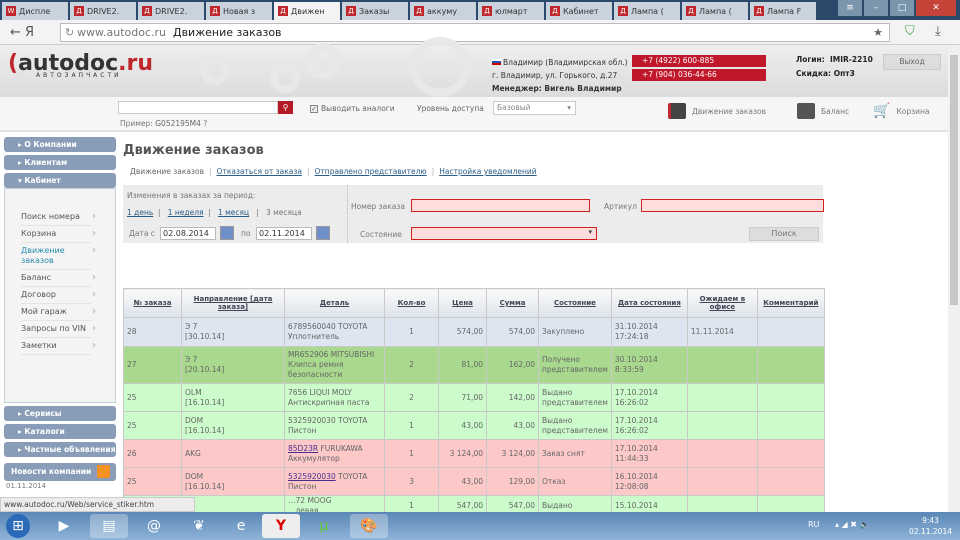 This screenshot has height=540, width=960. Describe the element at coordinates (575, 303) in the screenshot. I see `column-header: Состояние` at that location.